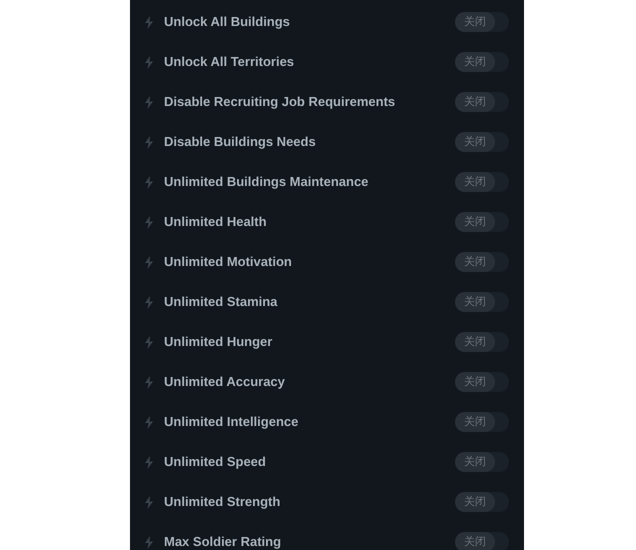  Describe the element at coordinates (240, 142) in the screenshot. I see `option-label: Disable Buildings Needs` at that location.